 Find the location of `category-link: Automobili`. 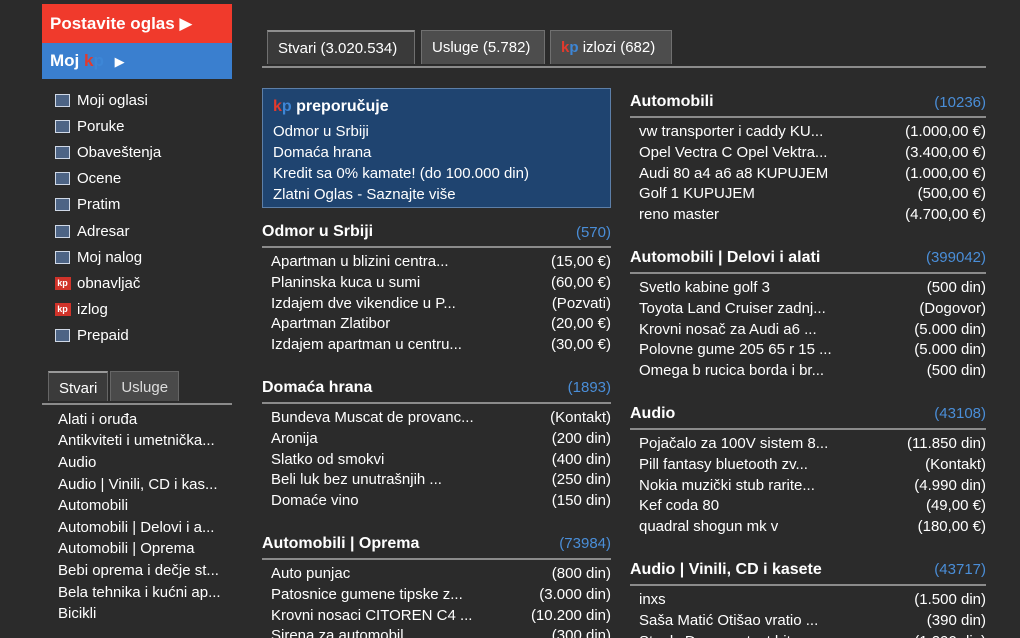

category-link: Automobili is located at coordinates (145, 506).